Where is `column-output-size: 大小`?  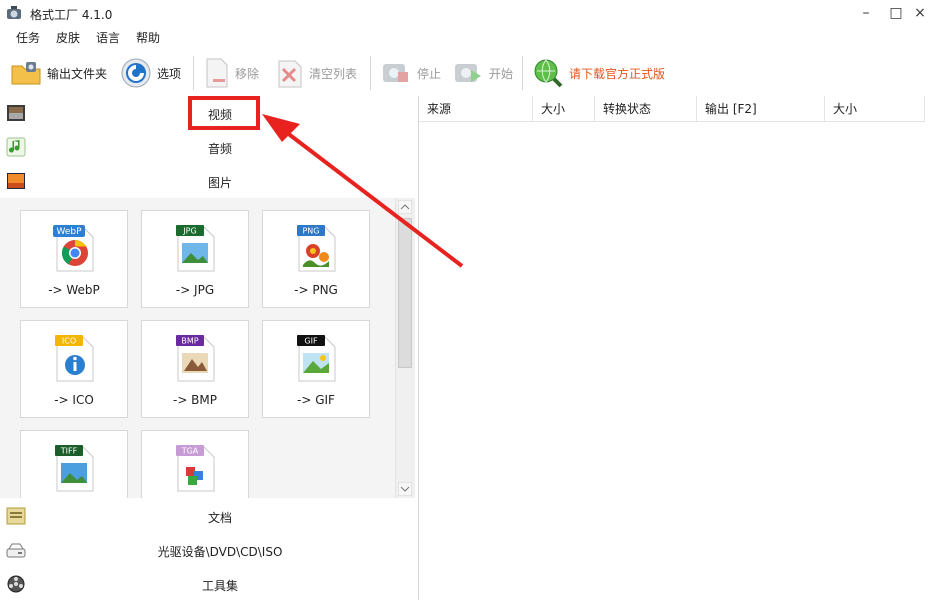 column-output-size: 大小 is located at coordinates (875, 109).